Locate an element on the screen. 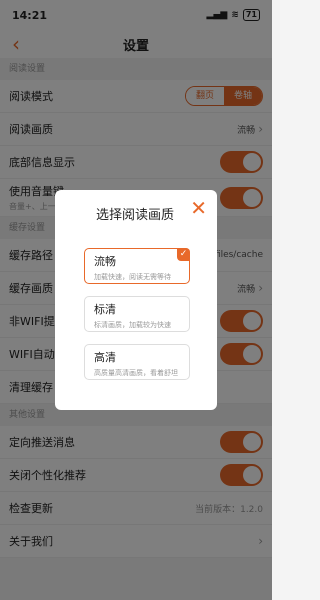 This screenshot has width=320, height=600. quality-option-standard: 标清 标清画质，加载较为快速 is located at coordinates (137, 314).